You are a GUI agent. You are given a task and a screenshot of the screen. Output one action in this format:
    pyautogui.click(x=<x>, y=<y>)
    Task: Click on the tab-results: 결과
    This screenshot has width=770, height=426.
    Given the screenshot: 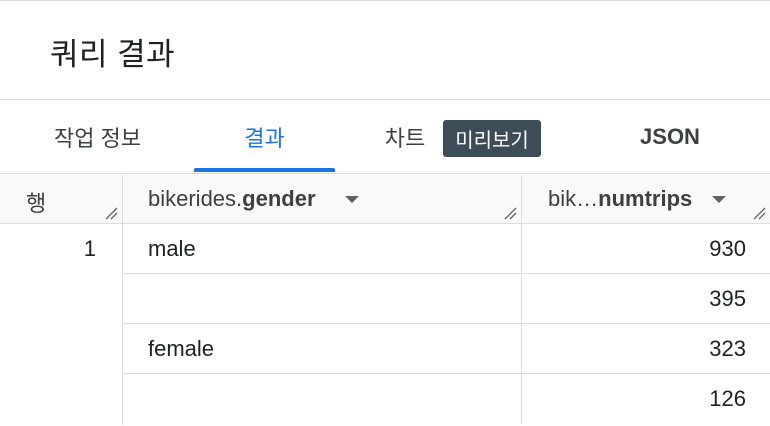 What is the action you would take?
    pyautogui.click(x=264, y=136)
    